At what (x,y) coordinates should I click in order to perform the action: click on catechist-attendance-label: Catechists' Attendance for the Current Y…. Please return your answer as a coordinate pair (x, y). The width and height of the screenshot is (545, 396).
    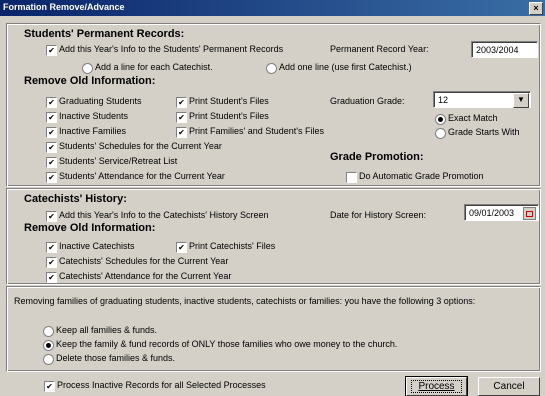
    Looking at the image, I should click on (145, 276).